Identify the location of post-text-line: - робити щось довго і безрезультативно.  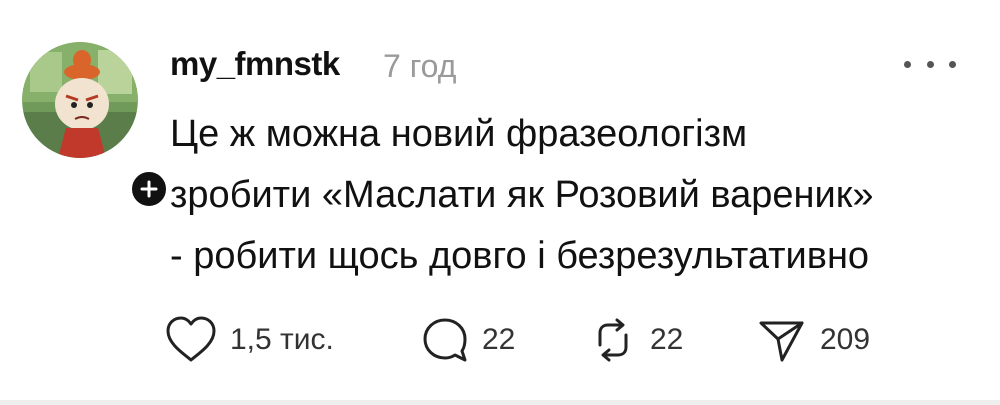
(520, 256).